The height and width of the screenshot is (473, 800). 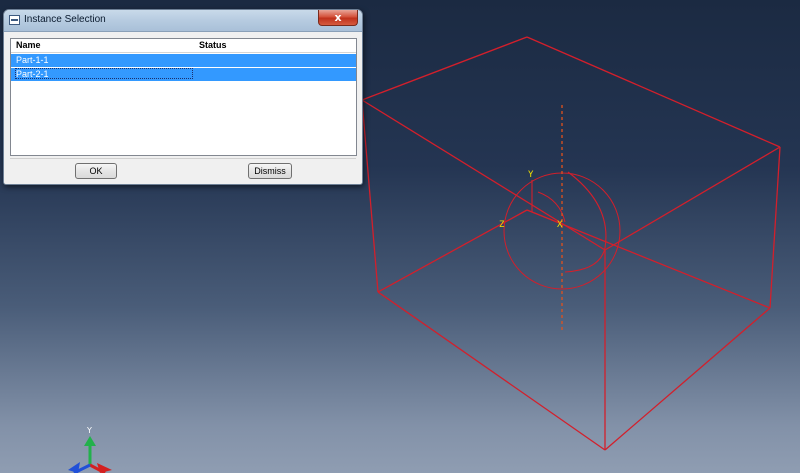 I want to click on instance-name: Part-1-1, so click(x=32, y=60).